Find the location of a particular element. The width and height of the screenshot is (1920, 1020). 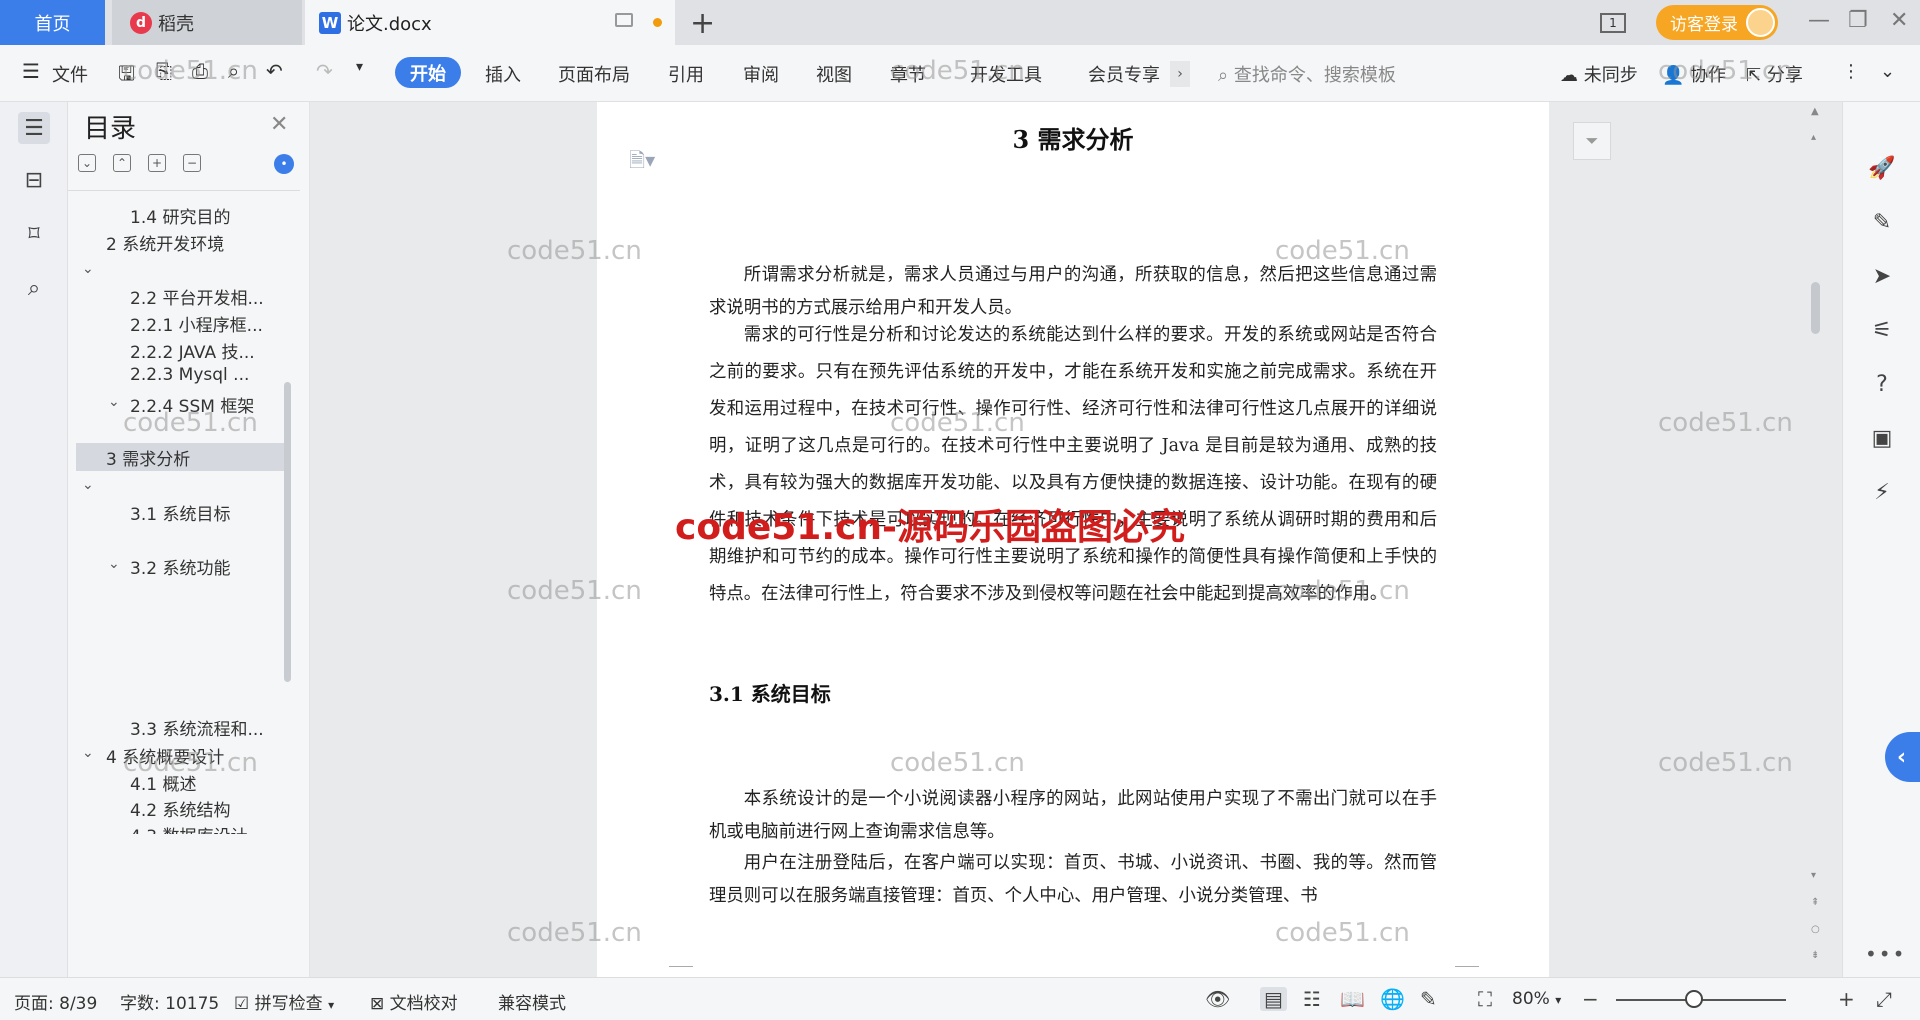

zoom-out-icon: − is located at coordinates (1590, 999).